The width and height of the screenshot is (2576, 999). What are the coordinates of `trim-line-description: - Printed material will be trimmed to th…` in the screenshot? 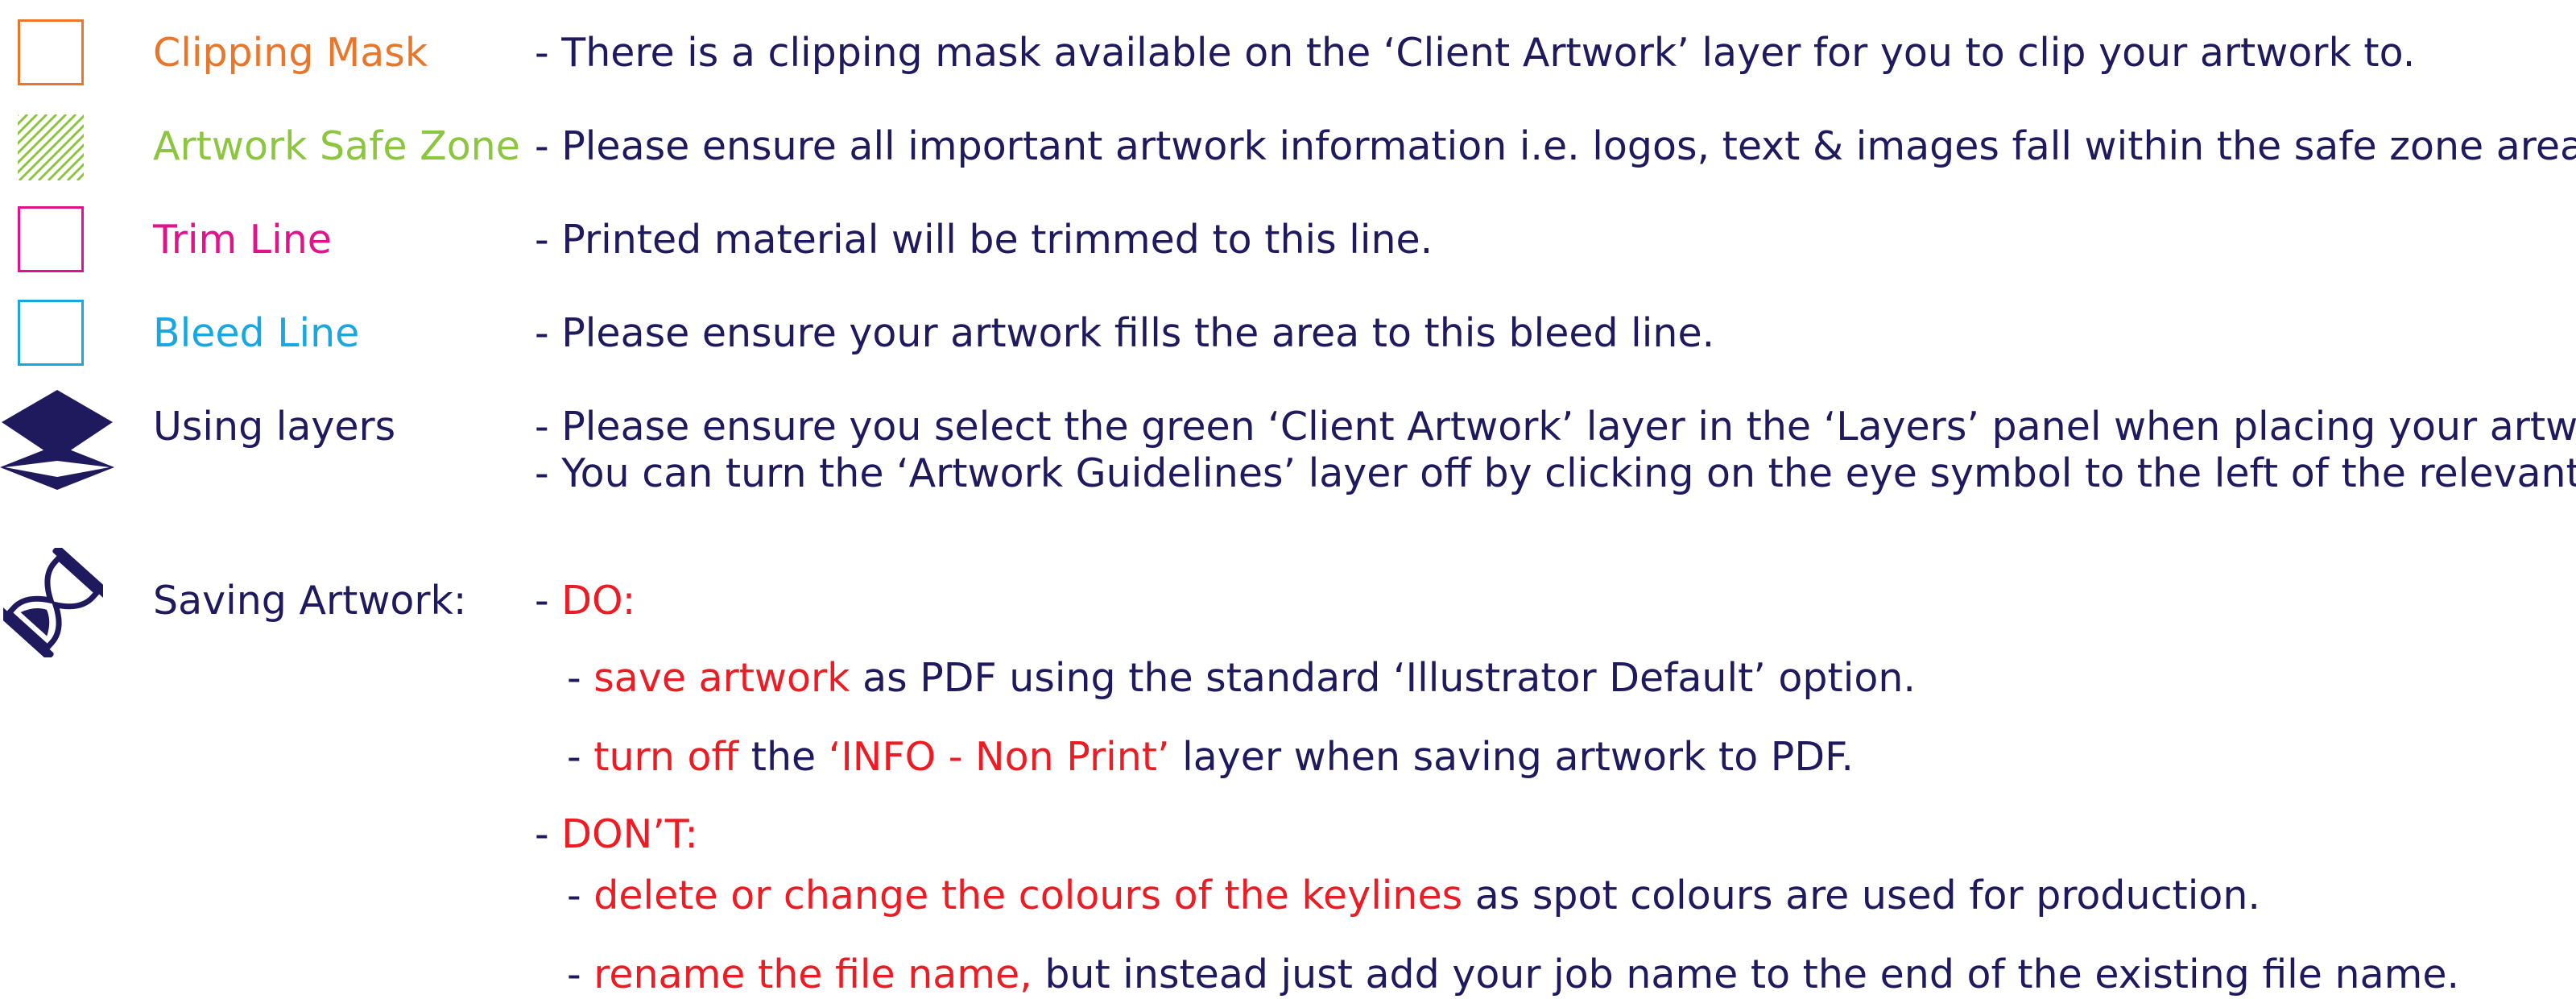 It's located at (984, 240).